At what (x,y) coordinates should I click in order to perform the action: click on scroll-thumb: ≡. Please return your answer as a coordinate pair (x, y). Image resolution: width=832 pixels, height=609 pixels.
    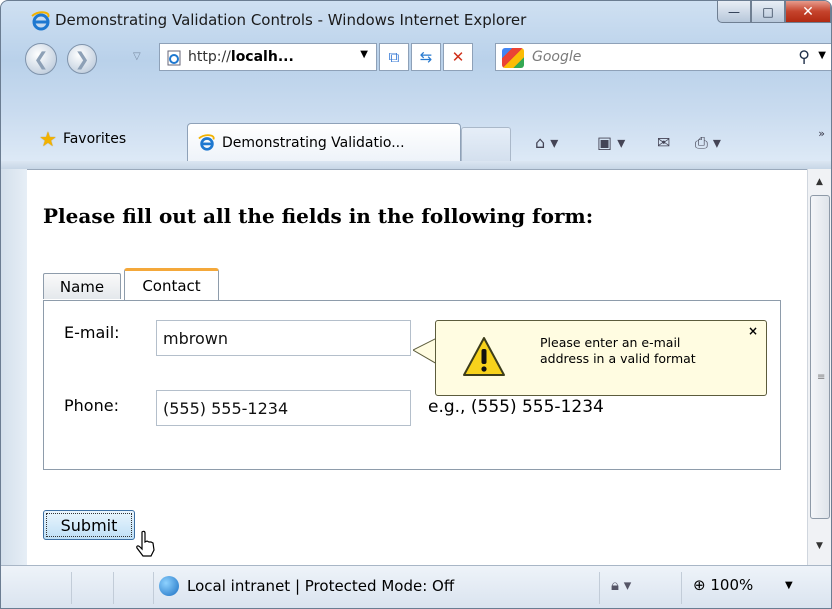
    Looking at the image, I should click on (820, 357).